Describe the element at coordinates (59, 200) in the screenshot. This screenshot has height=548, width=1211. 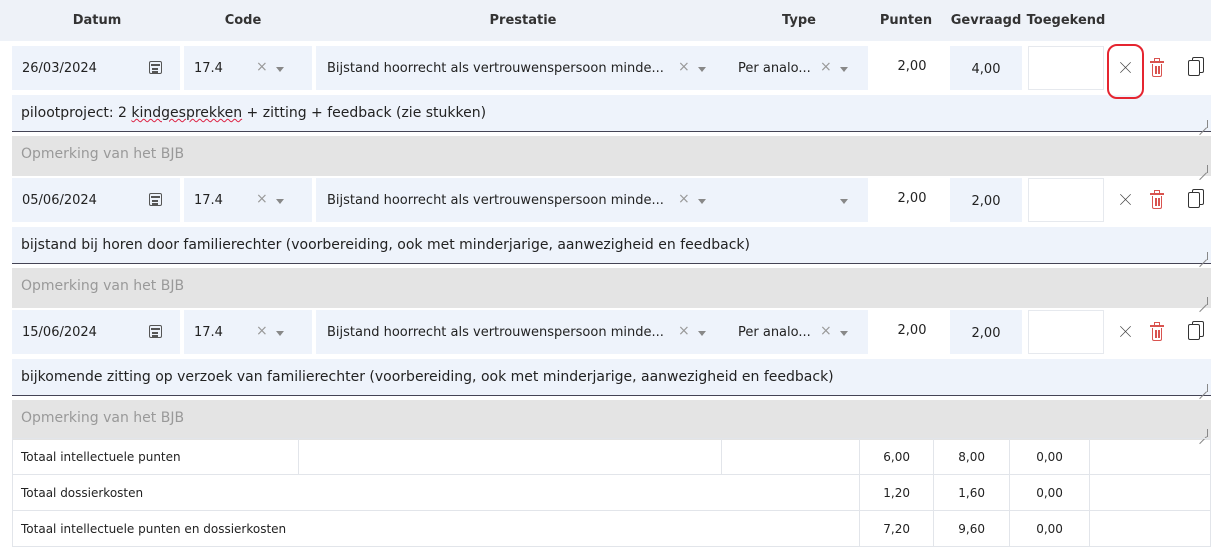
I see `date-value: 05/06/2024` at that location.